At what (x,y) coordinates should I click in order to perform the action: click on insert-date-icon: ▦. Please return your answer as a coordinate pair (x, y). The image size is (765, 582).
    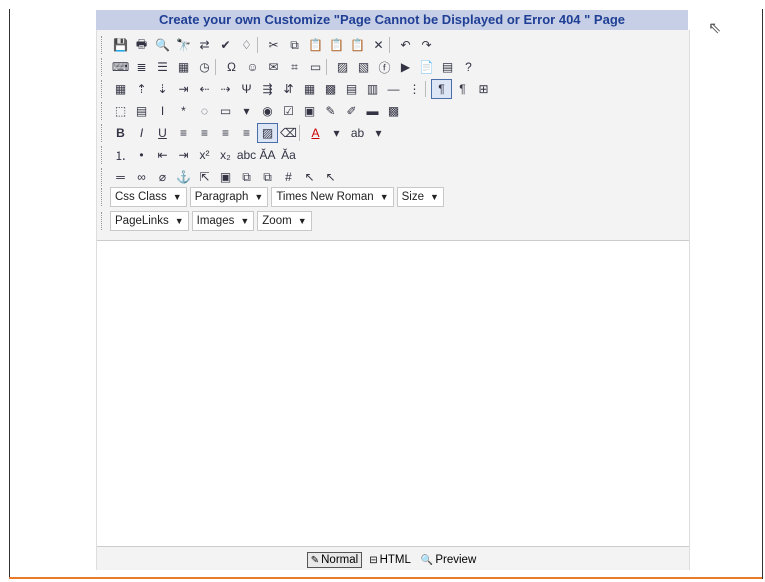
    Looking at the image, I should click on (183, 67).